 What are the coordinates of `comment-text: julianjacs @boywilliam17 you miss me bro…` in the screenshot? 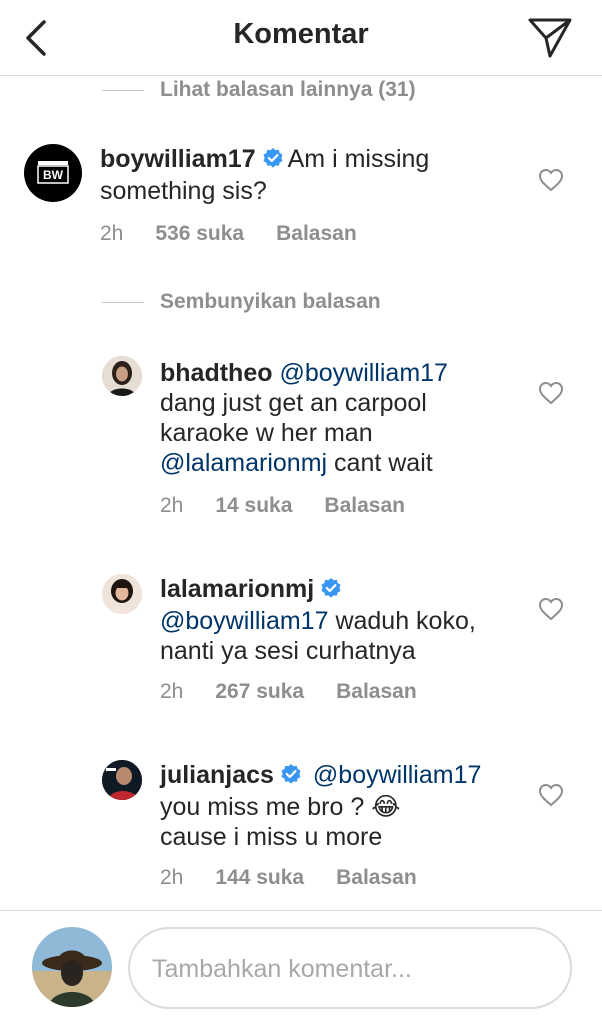 It's located at (345, 806).